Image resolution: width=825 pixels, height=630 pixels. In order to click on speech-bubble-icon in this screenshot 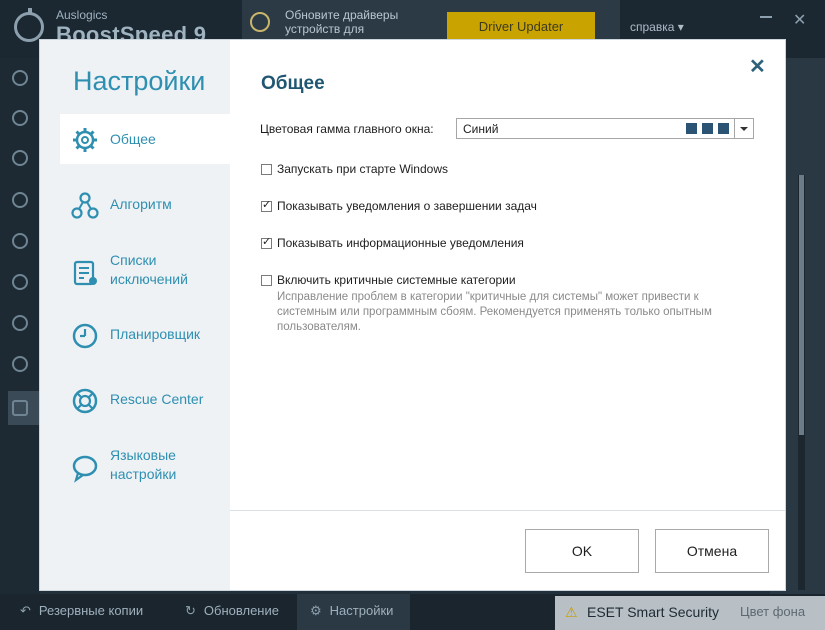, I will do `click(85, 469)`.